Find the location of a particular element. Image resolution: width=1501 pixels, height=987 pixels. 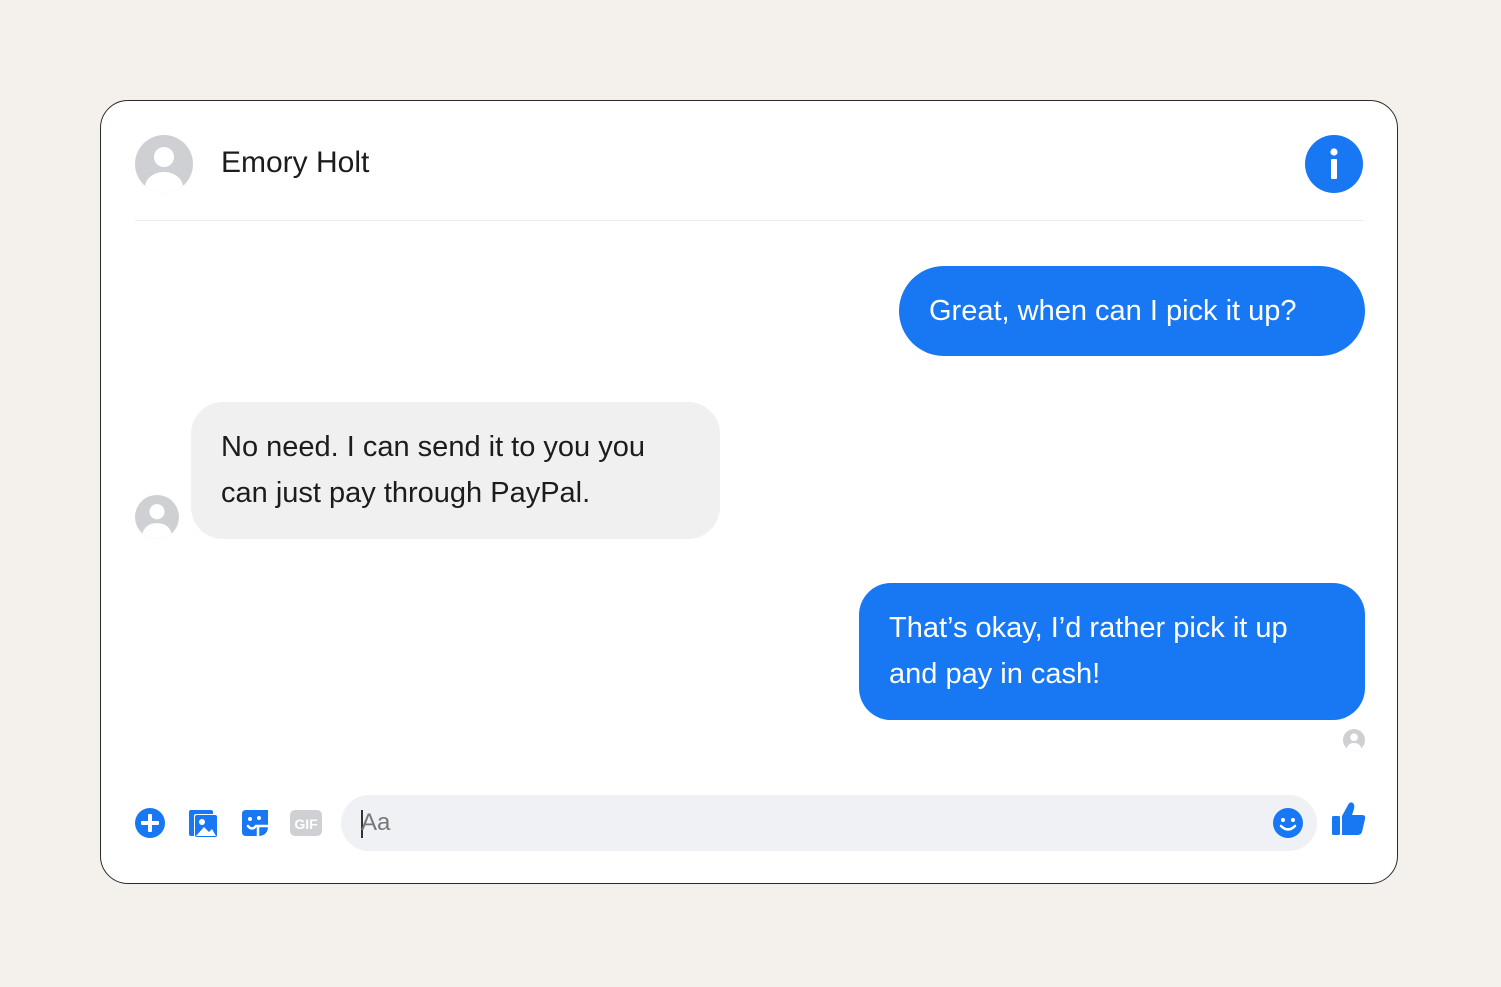

seen-indicator-avatar is located at coordinates (1354, 740).